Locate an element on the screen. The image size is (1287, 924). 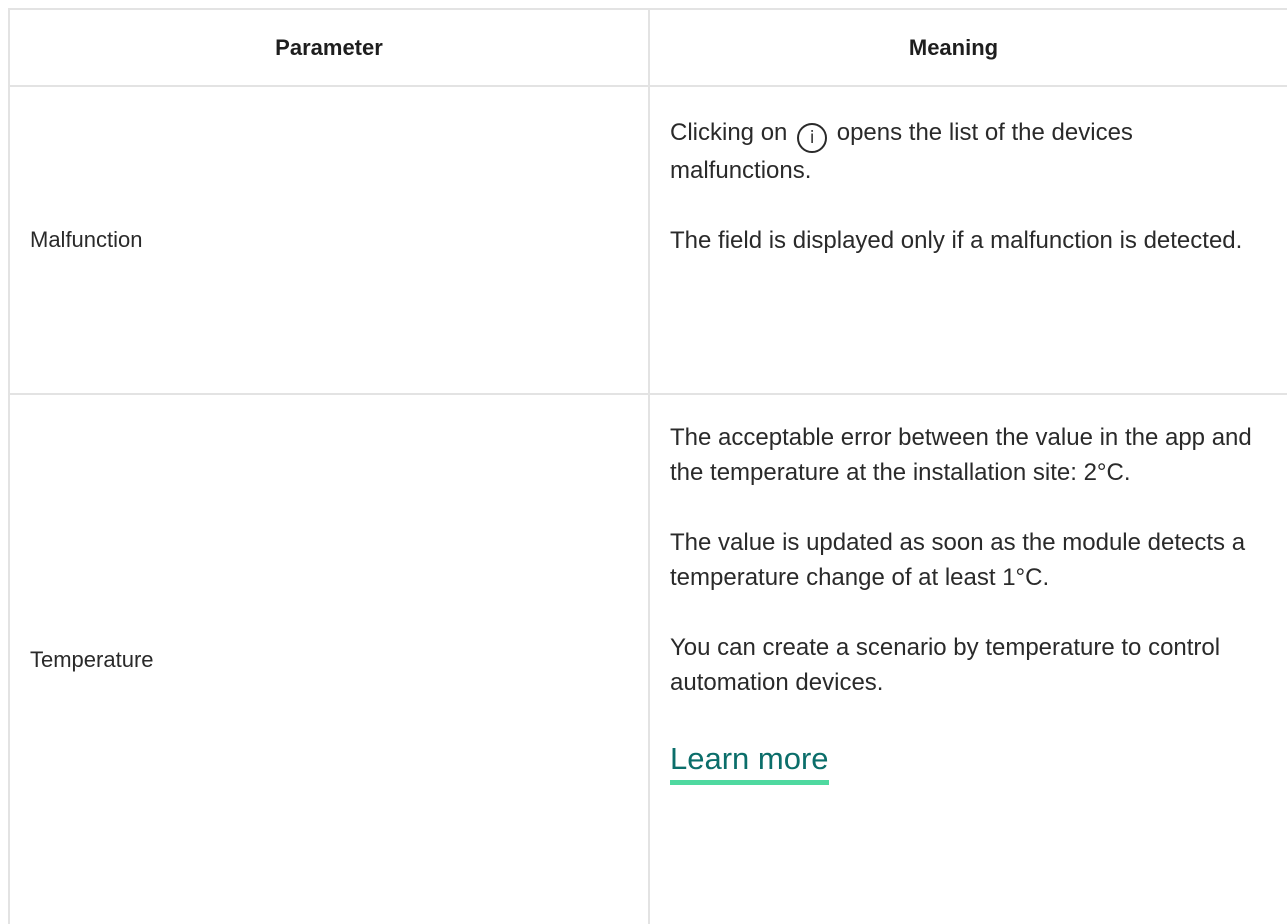
header-meaning: Meaning is located at coordinates (953, 47).